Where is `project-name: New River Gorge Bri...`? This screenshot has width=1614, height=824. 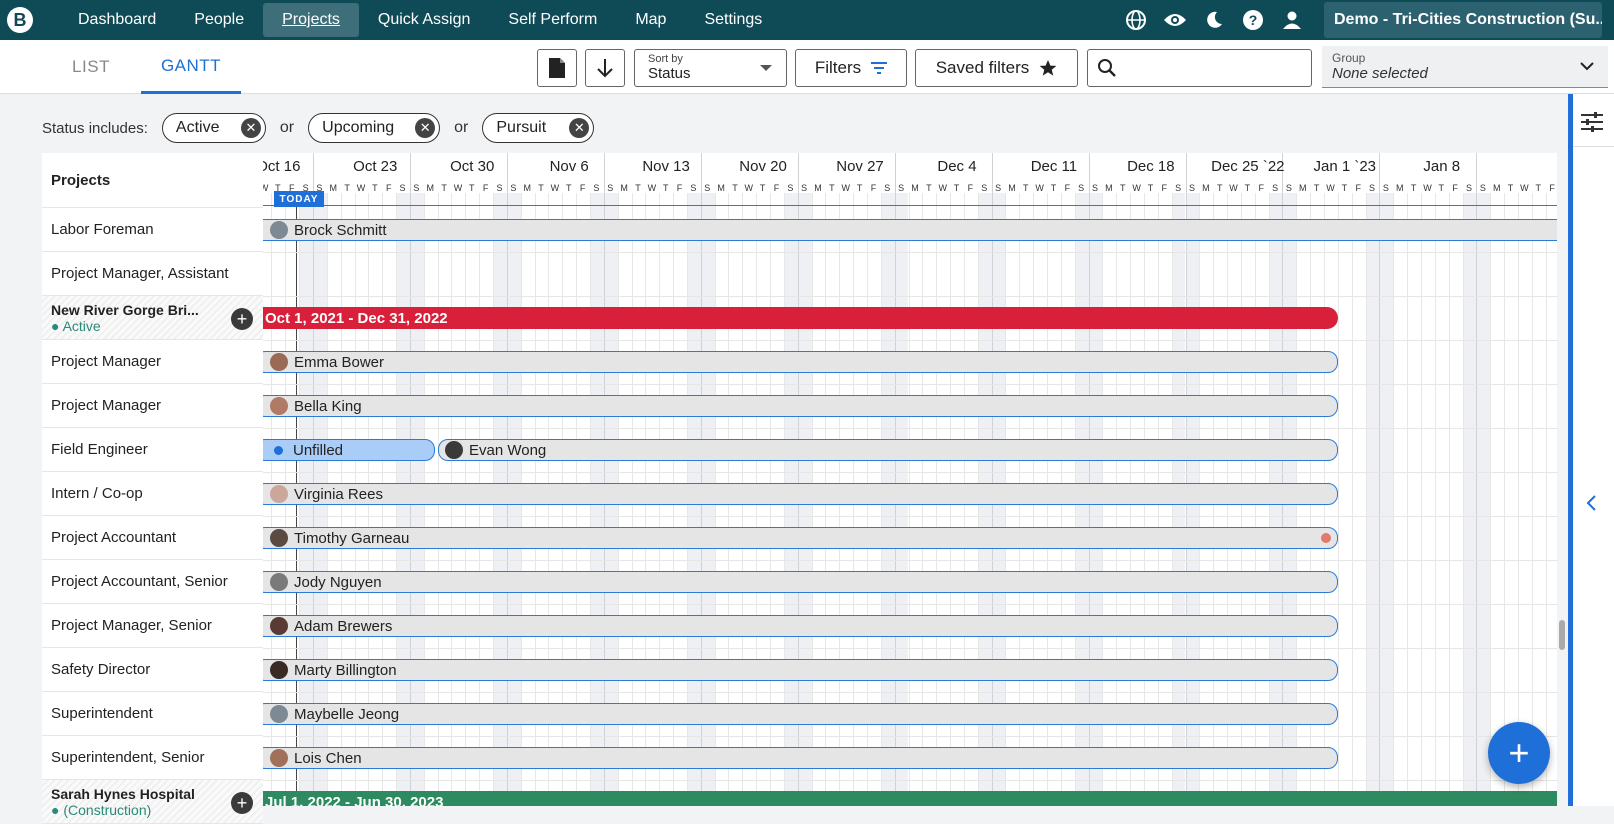
project-name: New River Gorge Bri... is located at coordinates (131, 310).